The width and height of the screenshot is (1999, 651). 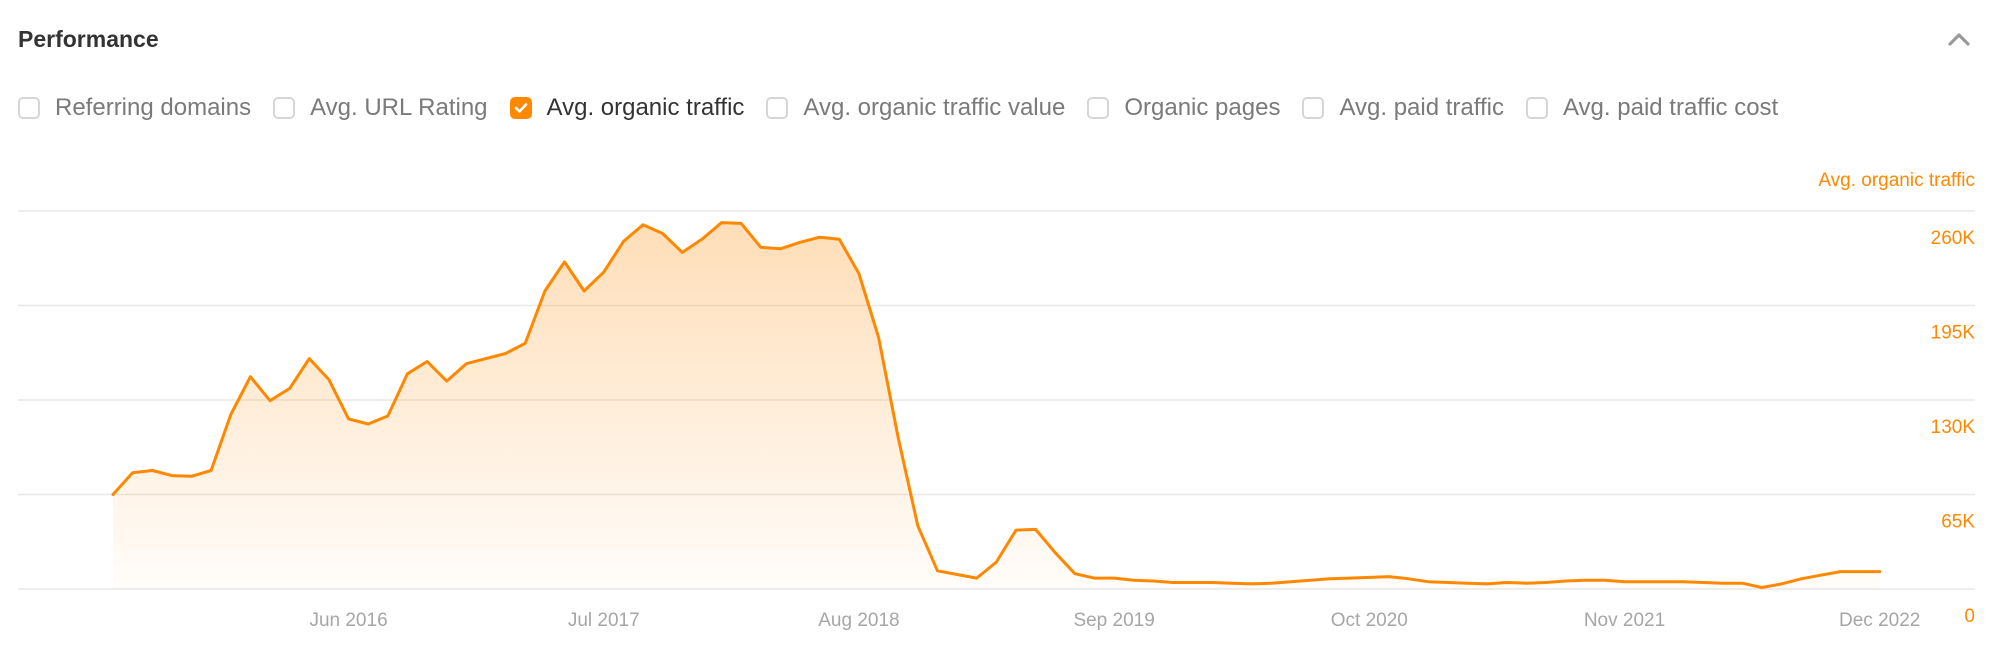 I want to click on x-tick-label: Jul 2017, so click(x=604, y=620).